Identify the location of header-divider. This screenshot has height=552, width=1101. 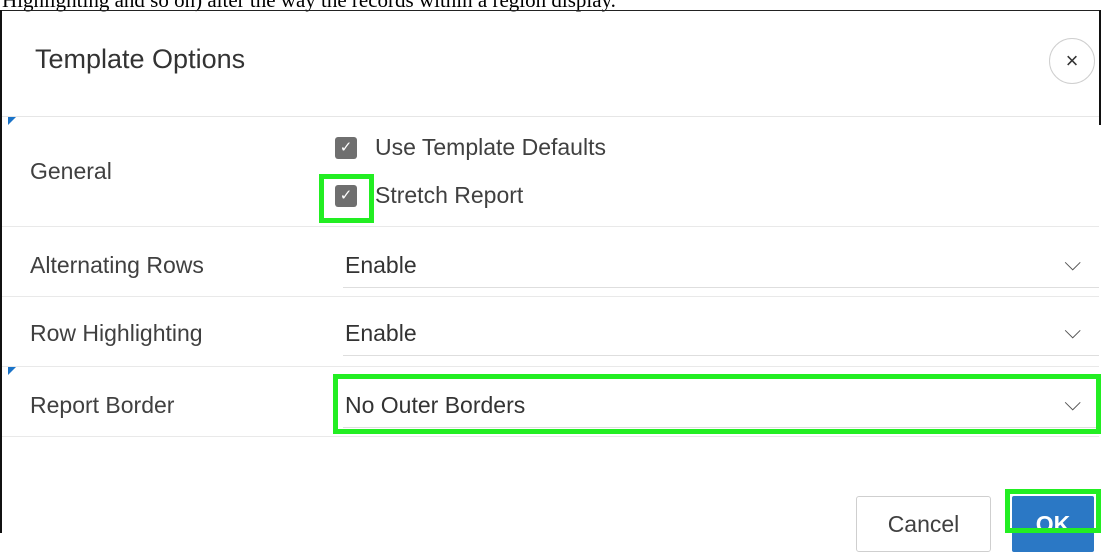
(550, 116).